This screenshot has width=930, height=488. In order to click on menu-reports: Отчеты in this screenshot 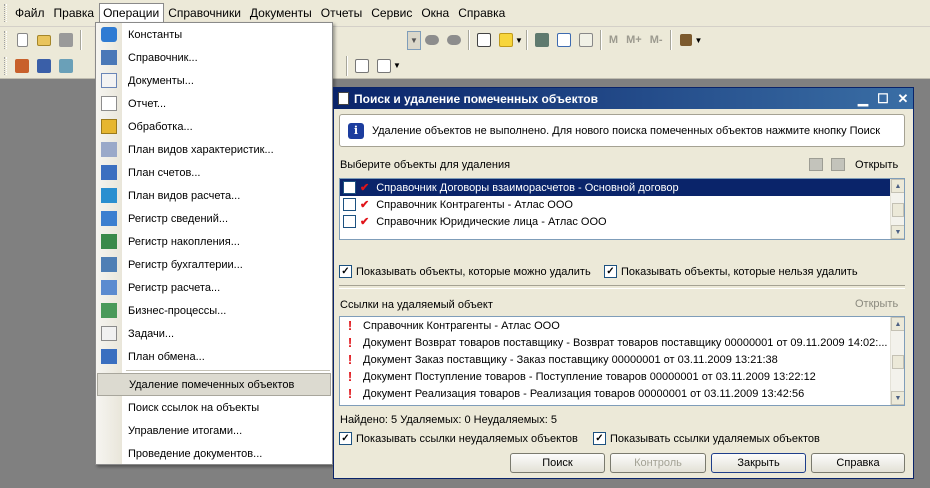, I will do `click(342, 13)`.